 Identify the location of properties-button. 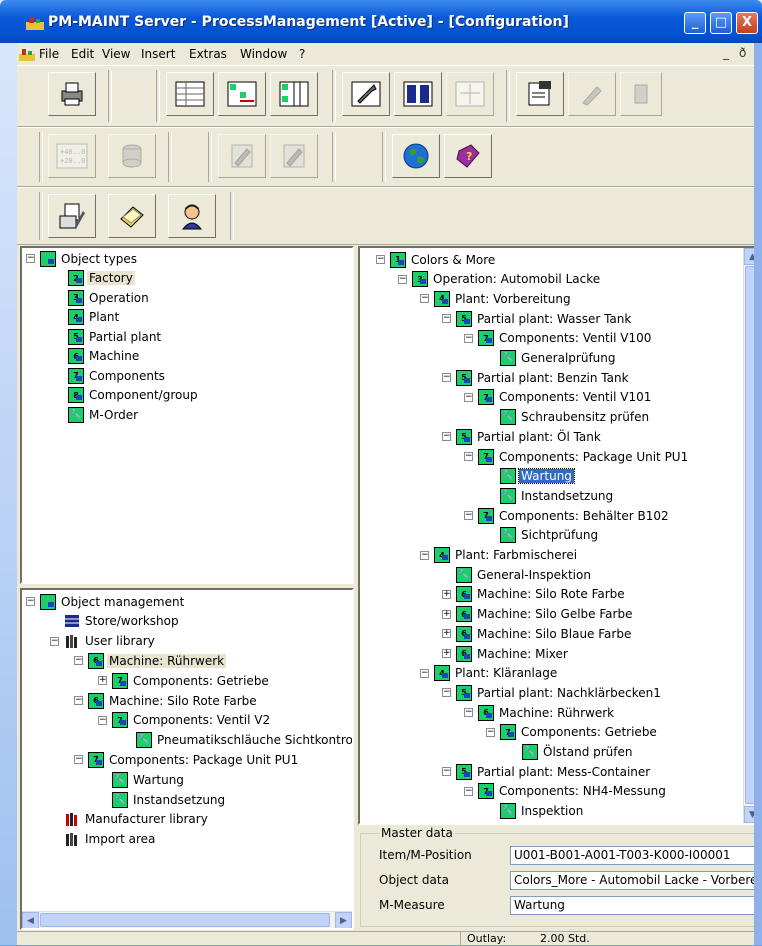
(540, 94).